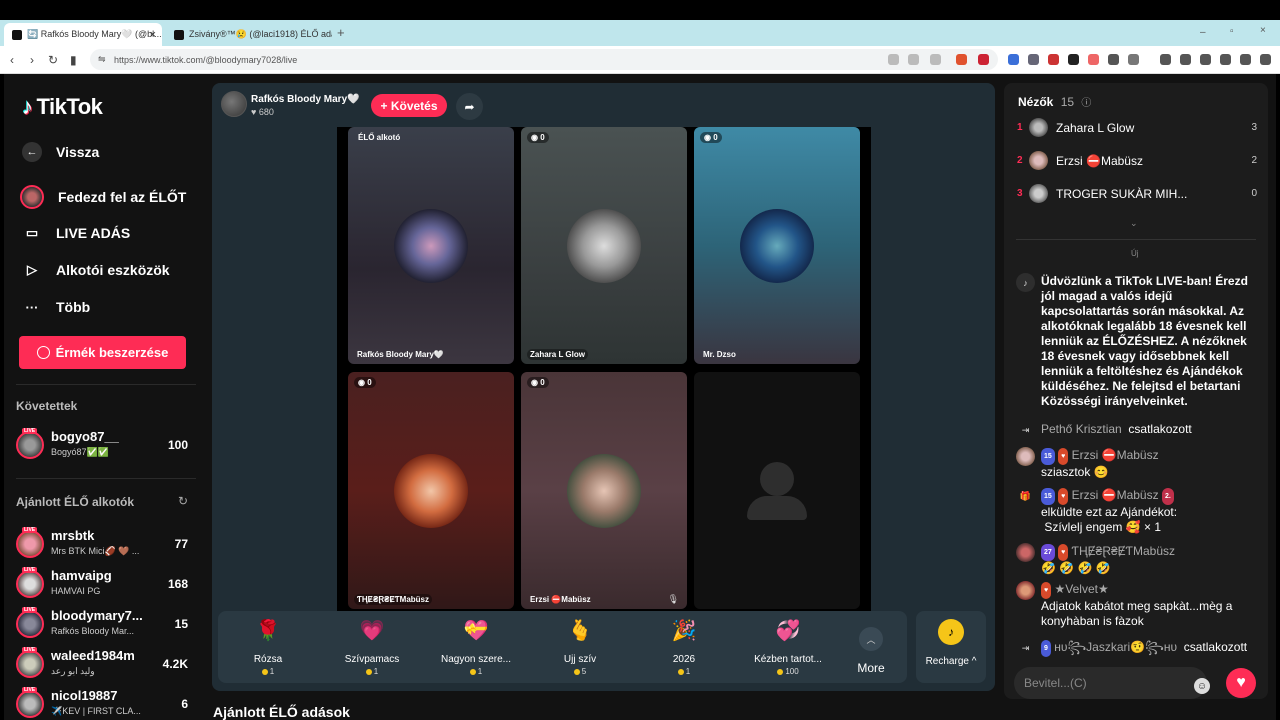  Describe the element at coordinates (30, 544) in the screenshot. I see `avatar` at that location.